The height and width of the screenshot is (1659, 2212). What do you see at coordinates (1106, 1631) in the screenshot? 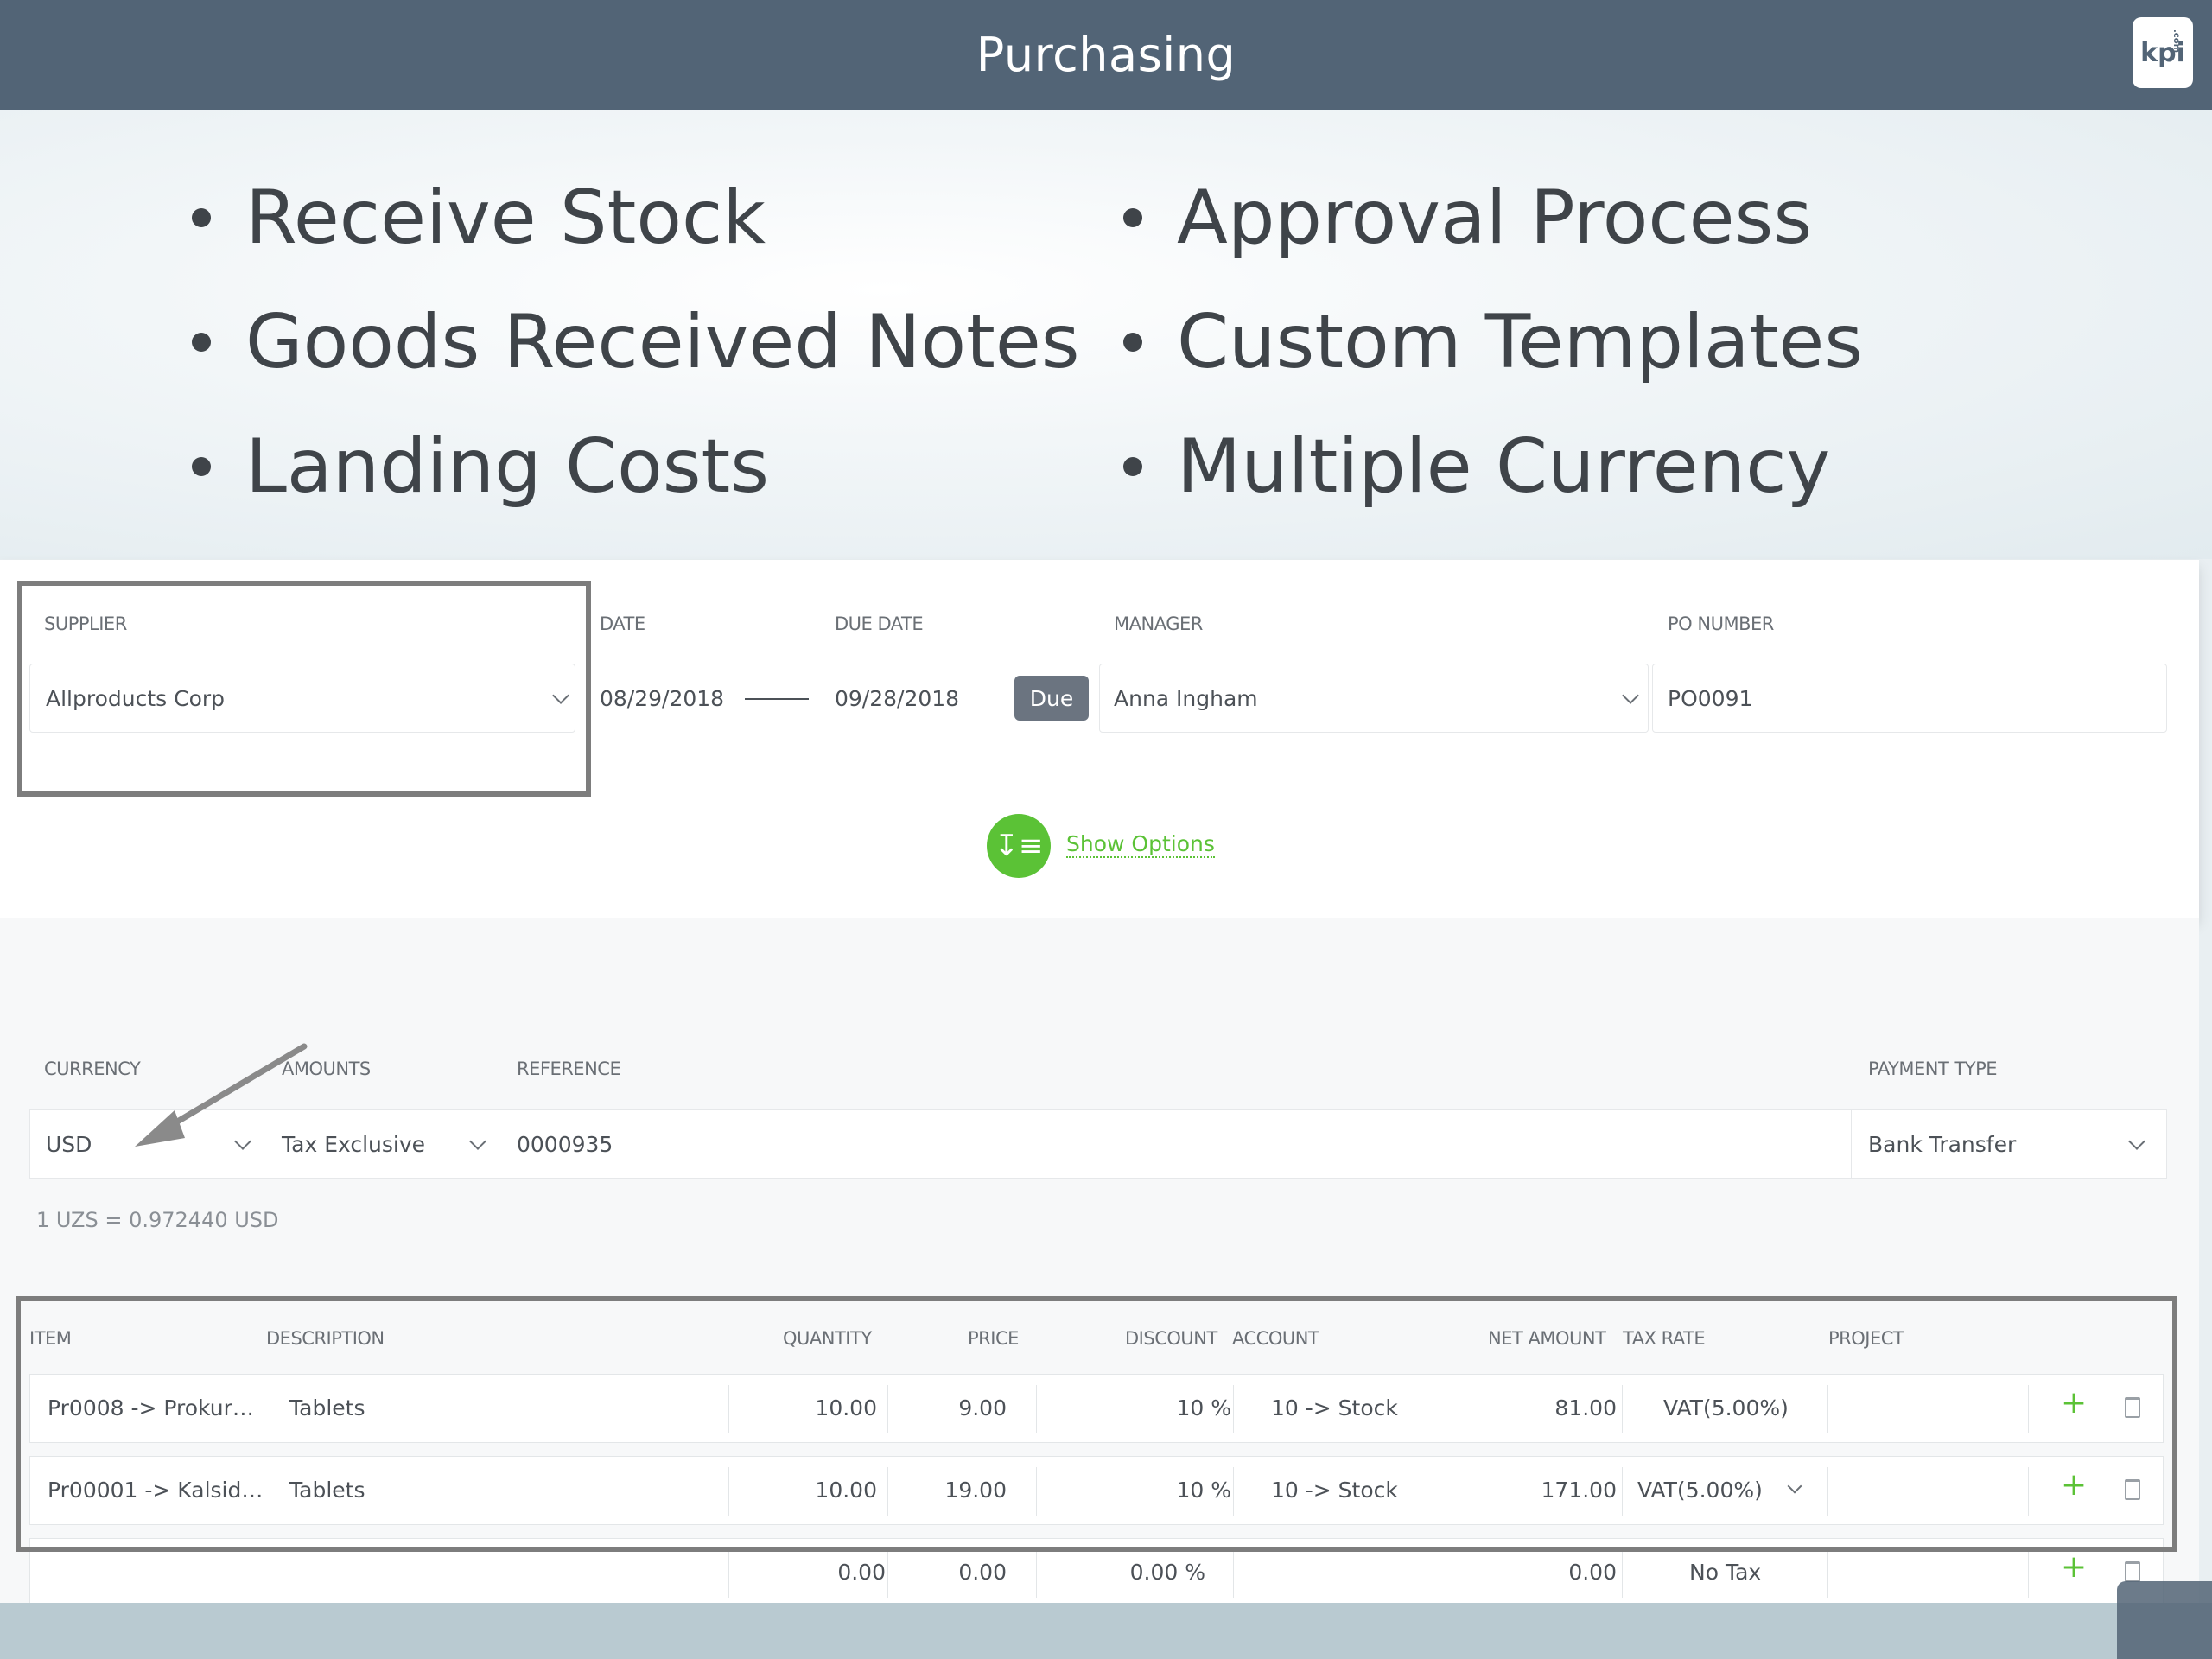
I see `footer-strip` at bounding box center [1106, 1631].